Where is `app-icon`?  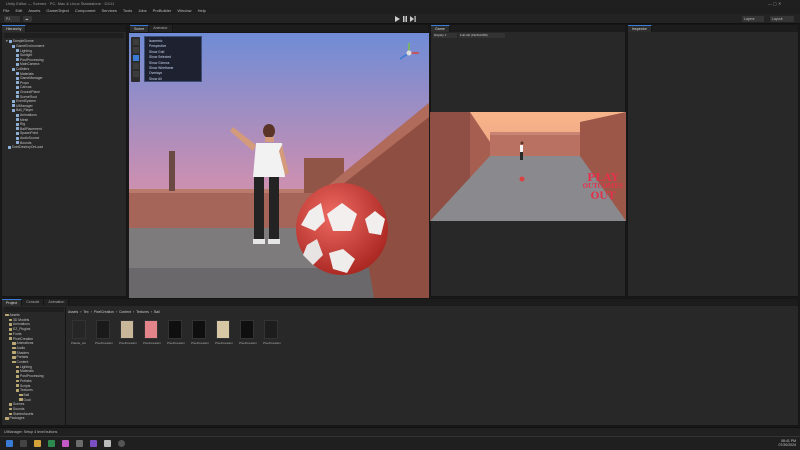 app-icon is located at coordinates (65, 443).